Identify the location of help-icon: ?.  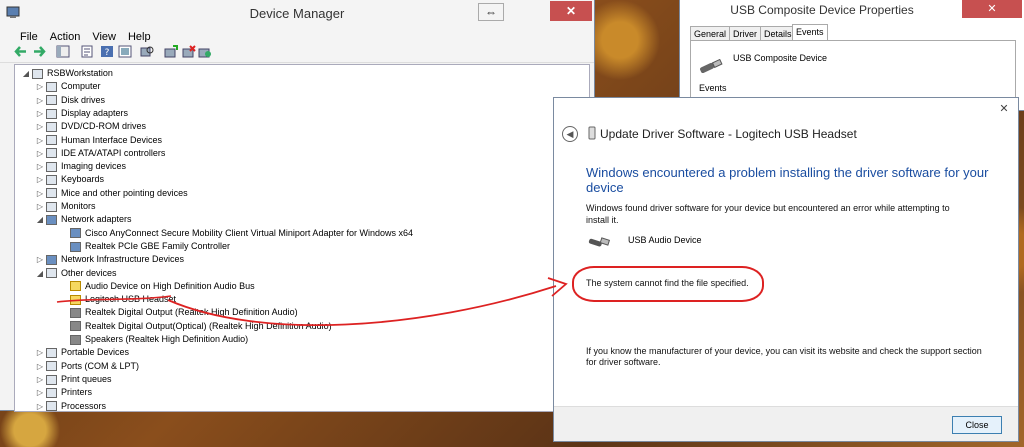
(107, 51).